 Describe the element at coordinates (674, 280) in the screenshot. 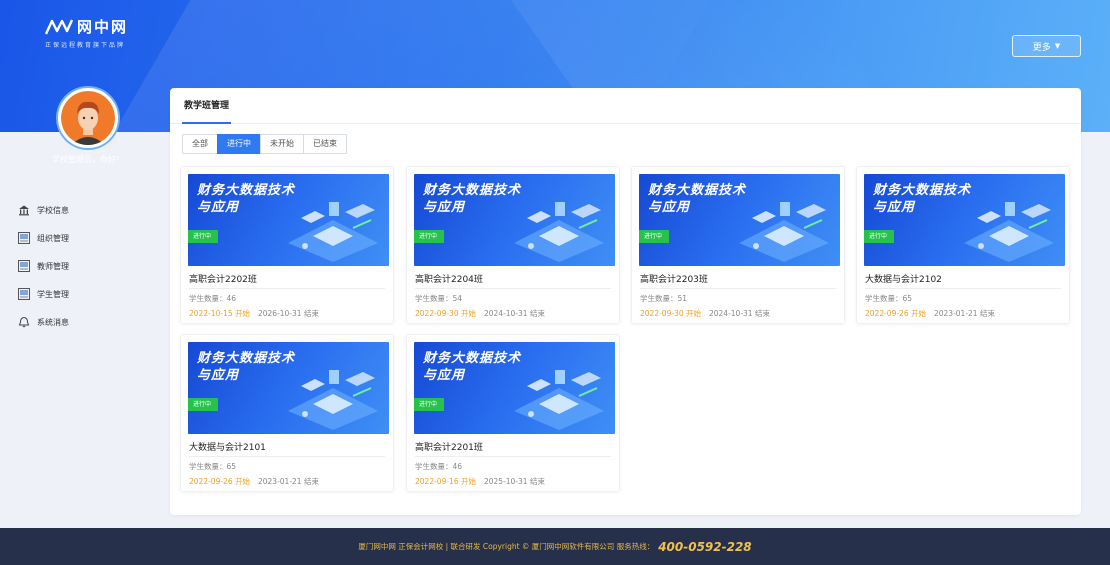

I see `class-name: 高职会计2203班` at that location.